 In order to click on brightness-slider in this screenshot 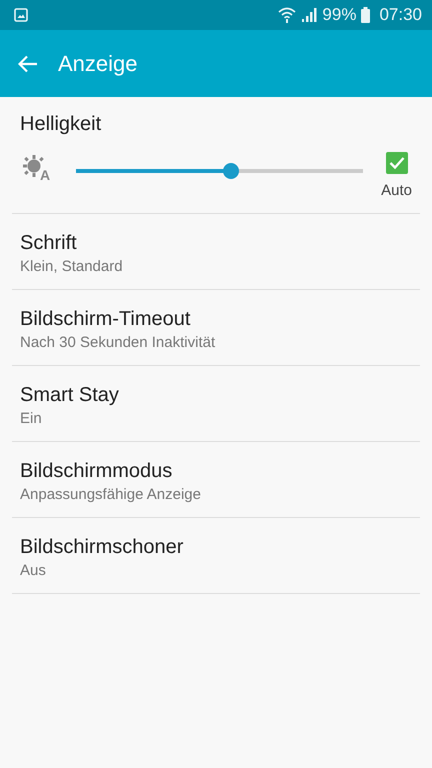, I will do `click(220, 170)`.